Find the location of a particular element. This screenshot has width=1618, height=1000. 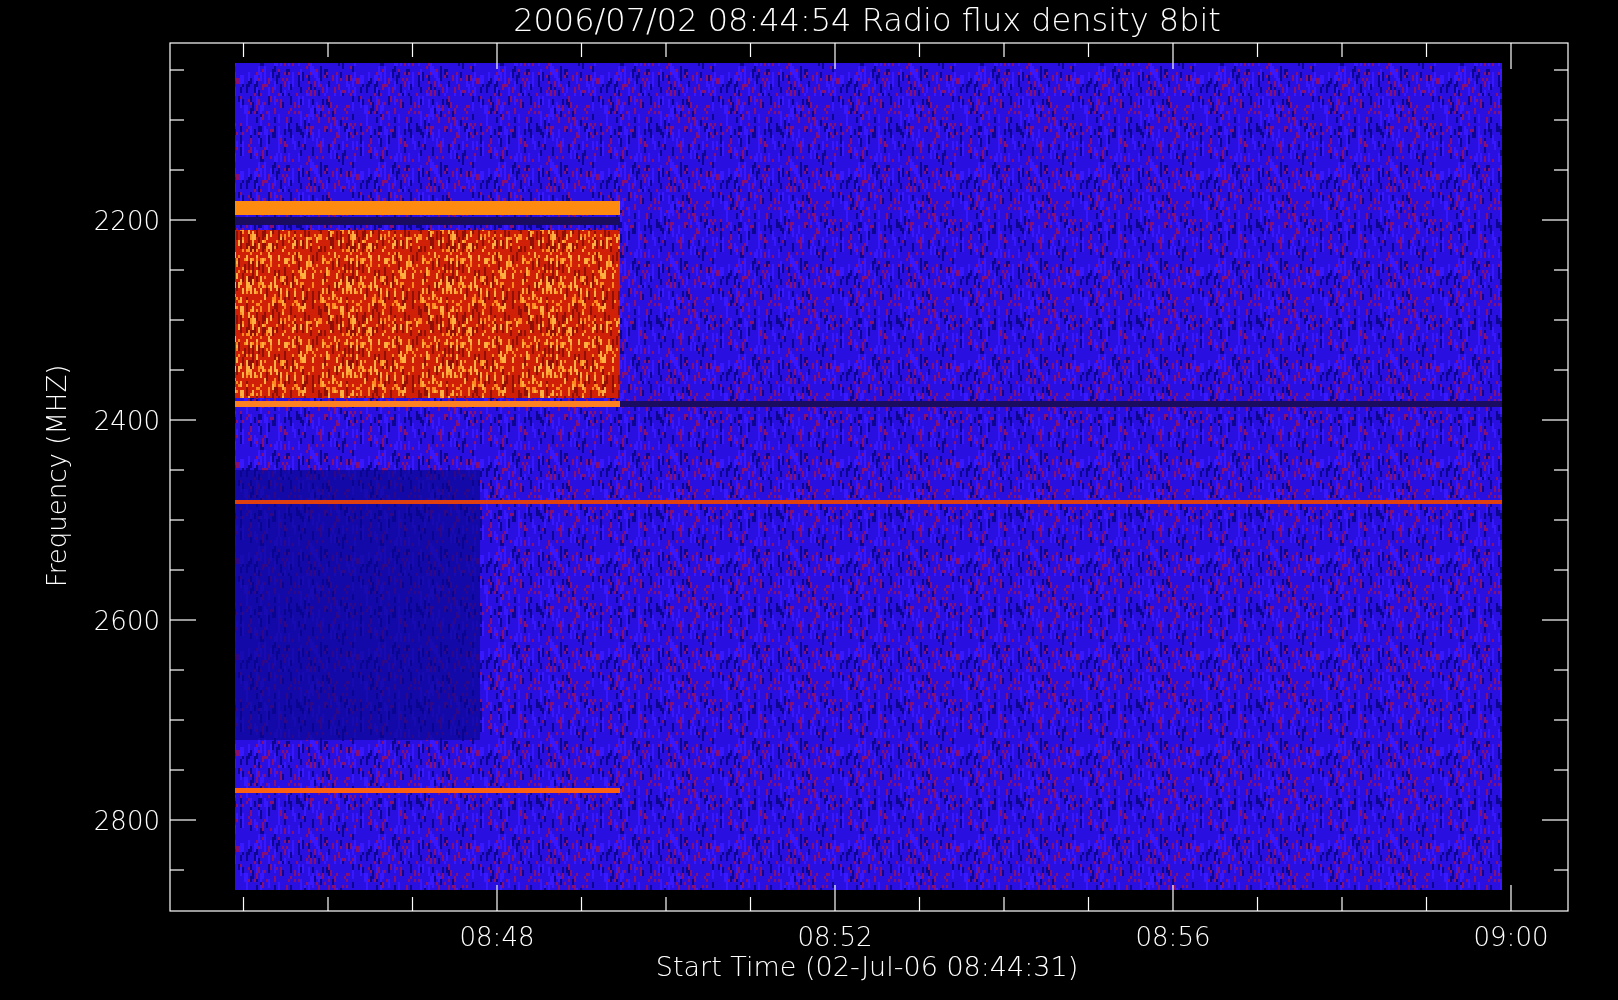

x-tick-label: 08:52 is located at coordinates (835, 937).